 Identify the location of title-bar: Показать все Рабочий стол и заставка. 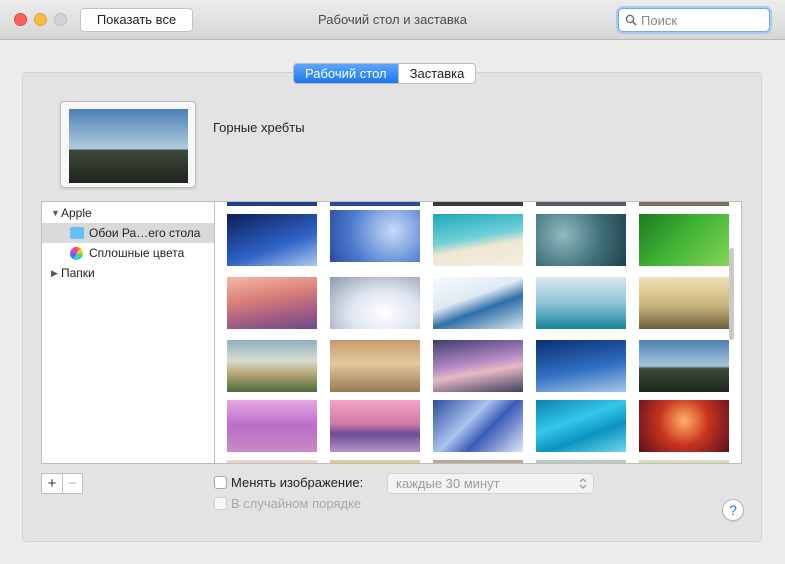
(392, 20).